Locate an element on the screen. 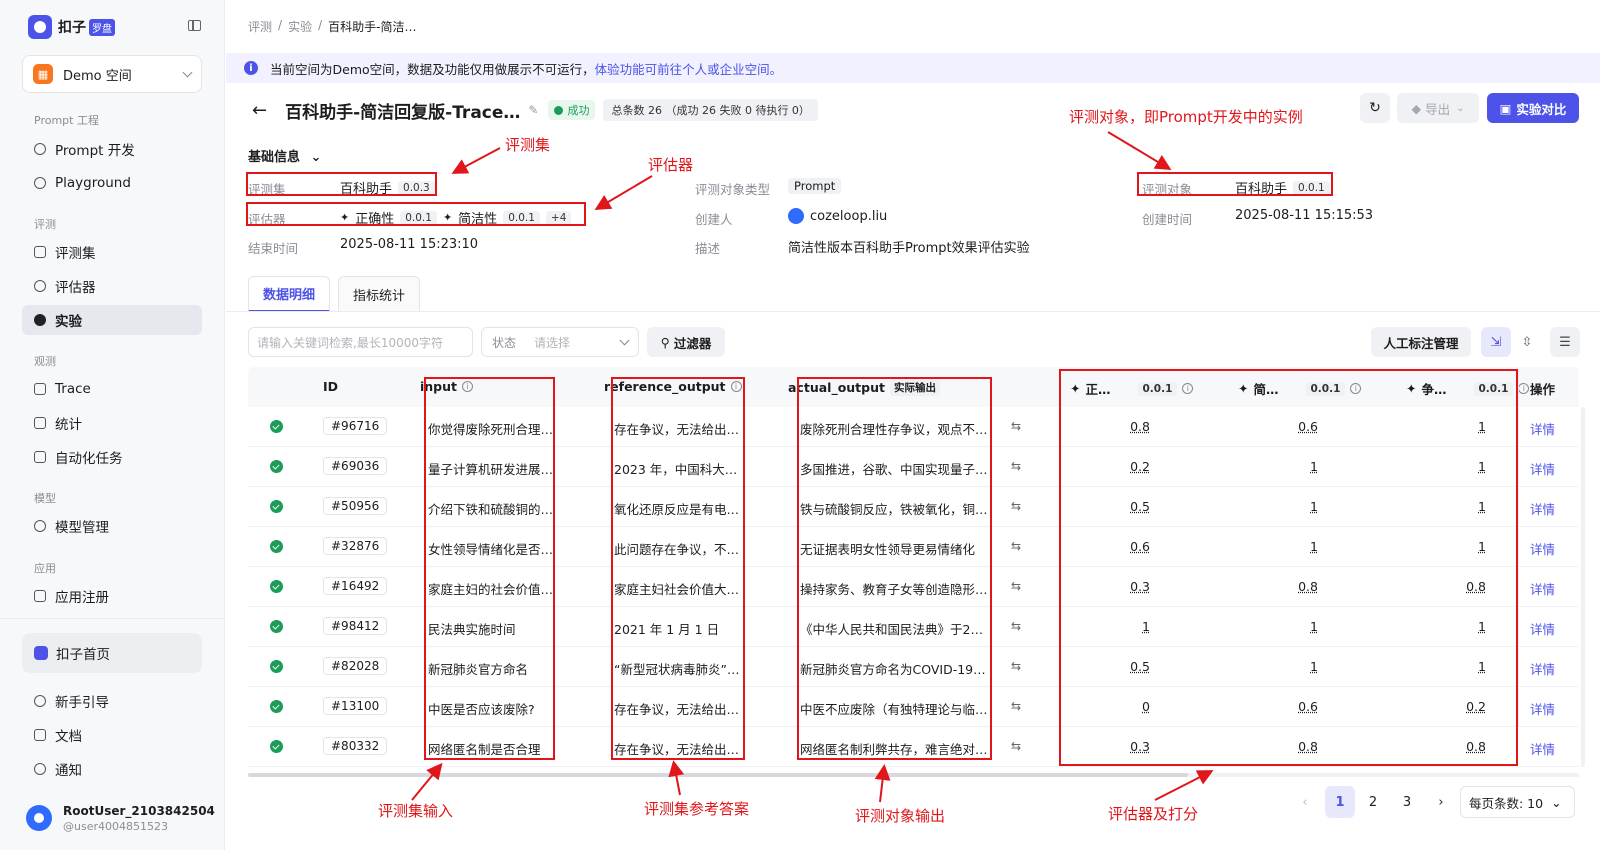 The image size is (1600, 850). back-arrow-icon: ← is located at coordinates (259, 110).